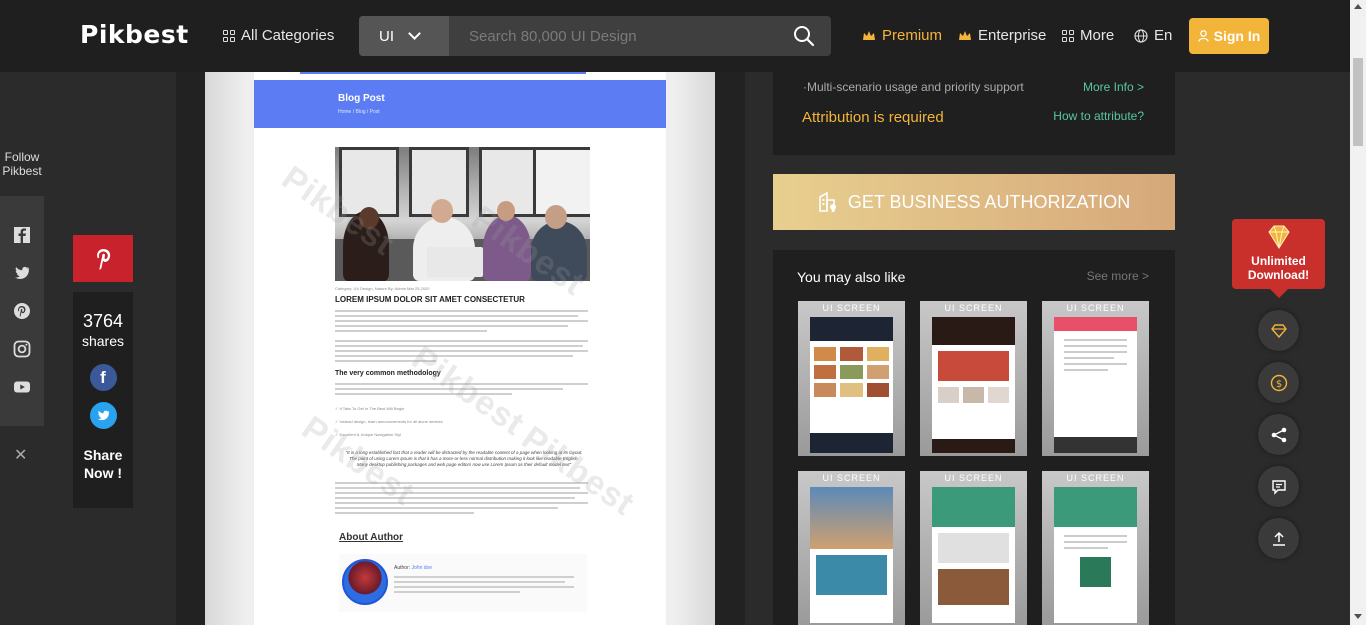  I want to click on premium-label: Premium, so click(912, 35).